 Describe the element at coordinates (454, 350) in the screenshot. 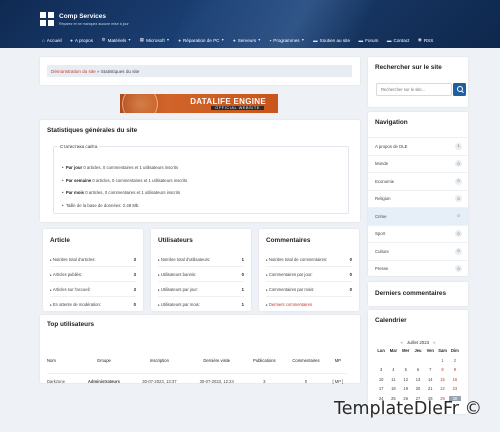

I see `calendar-day-name: Dim` at that location.